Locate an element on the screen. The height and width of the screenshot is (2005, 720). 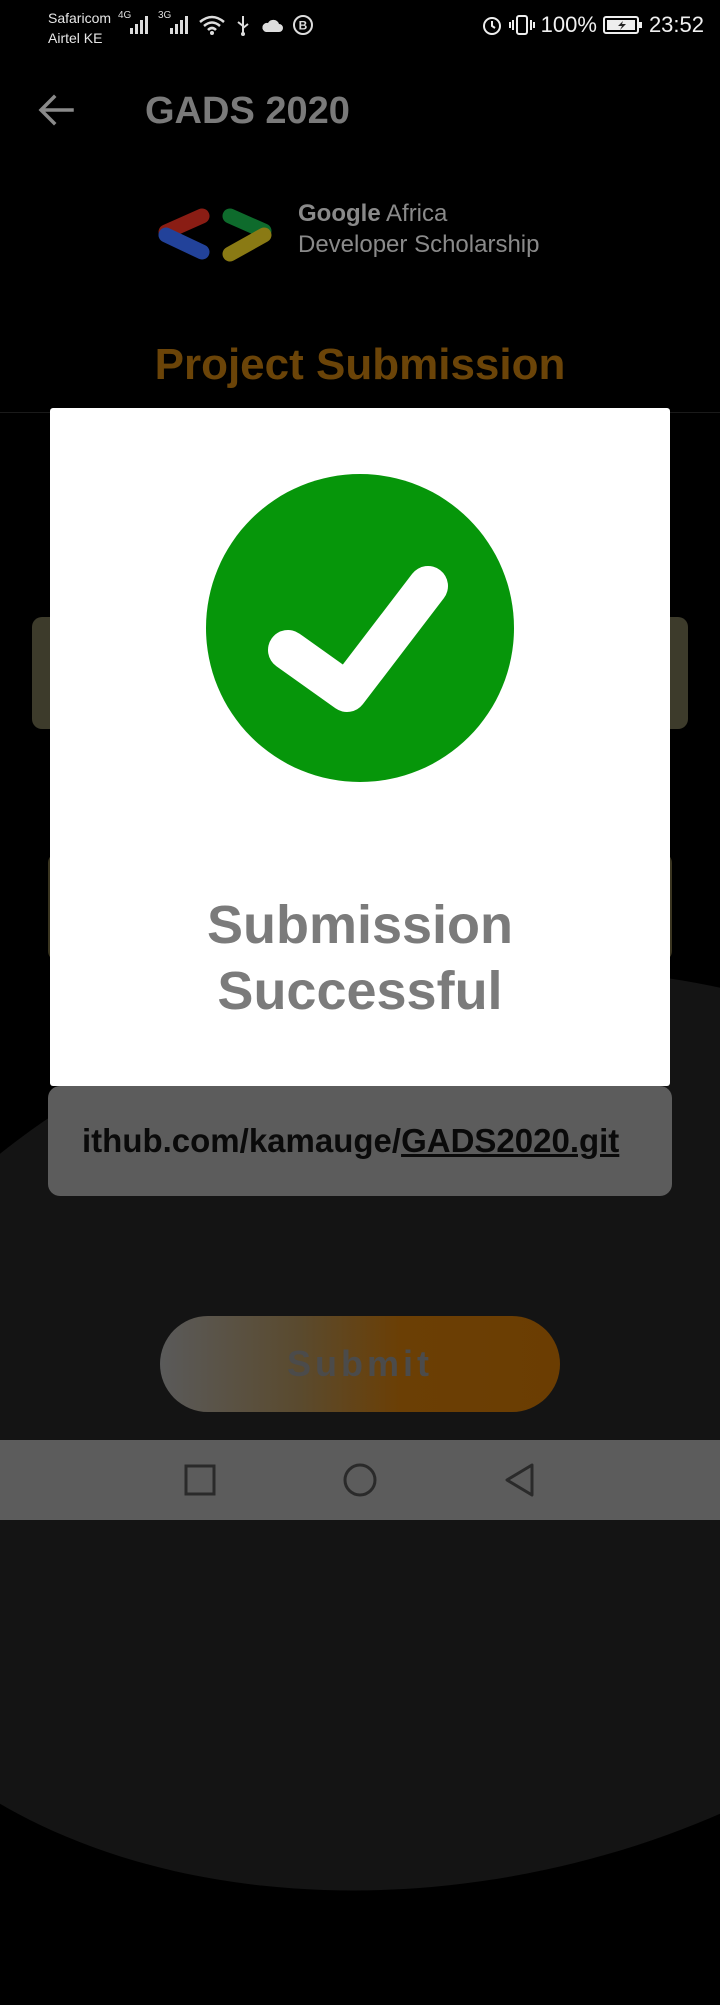
app-title: GADS 2020 is located at coordinates (247, 111).